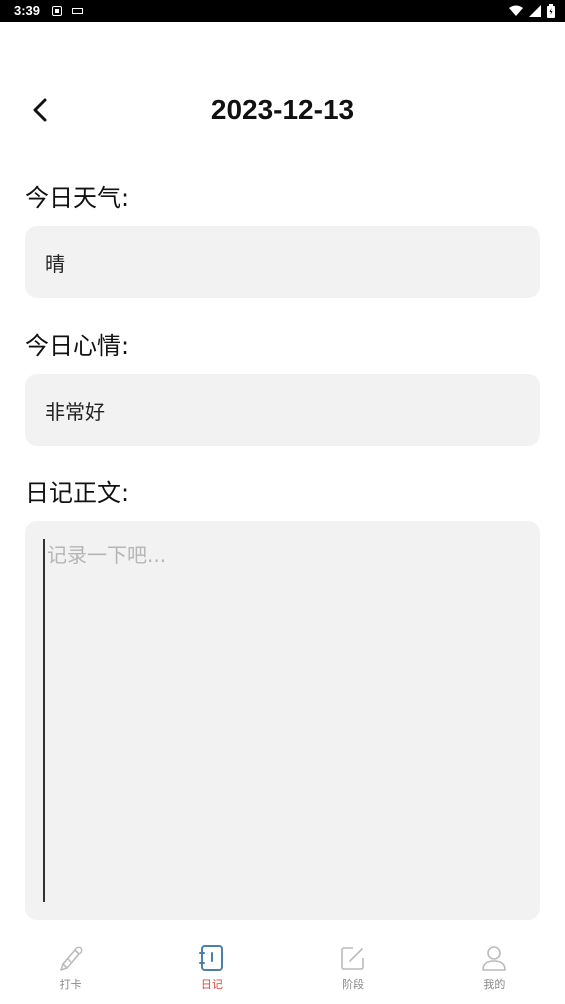 The height and width of the screenshot is (1004, 565). Describe the element at coordinates (27, 10) in the screenshot. I see `status-time: 3:39` at that location.